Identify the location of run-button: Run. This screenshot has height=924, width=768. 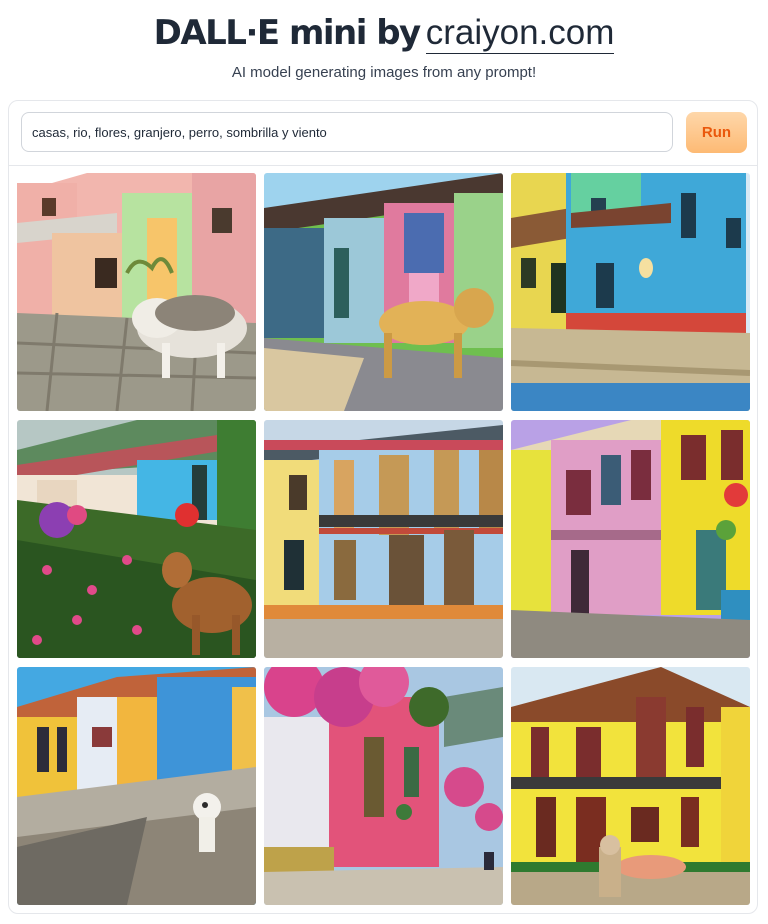
(716, 132).